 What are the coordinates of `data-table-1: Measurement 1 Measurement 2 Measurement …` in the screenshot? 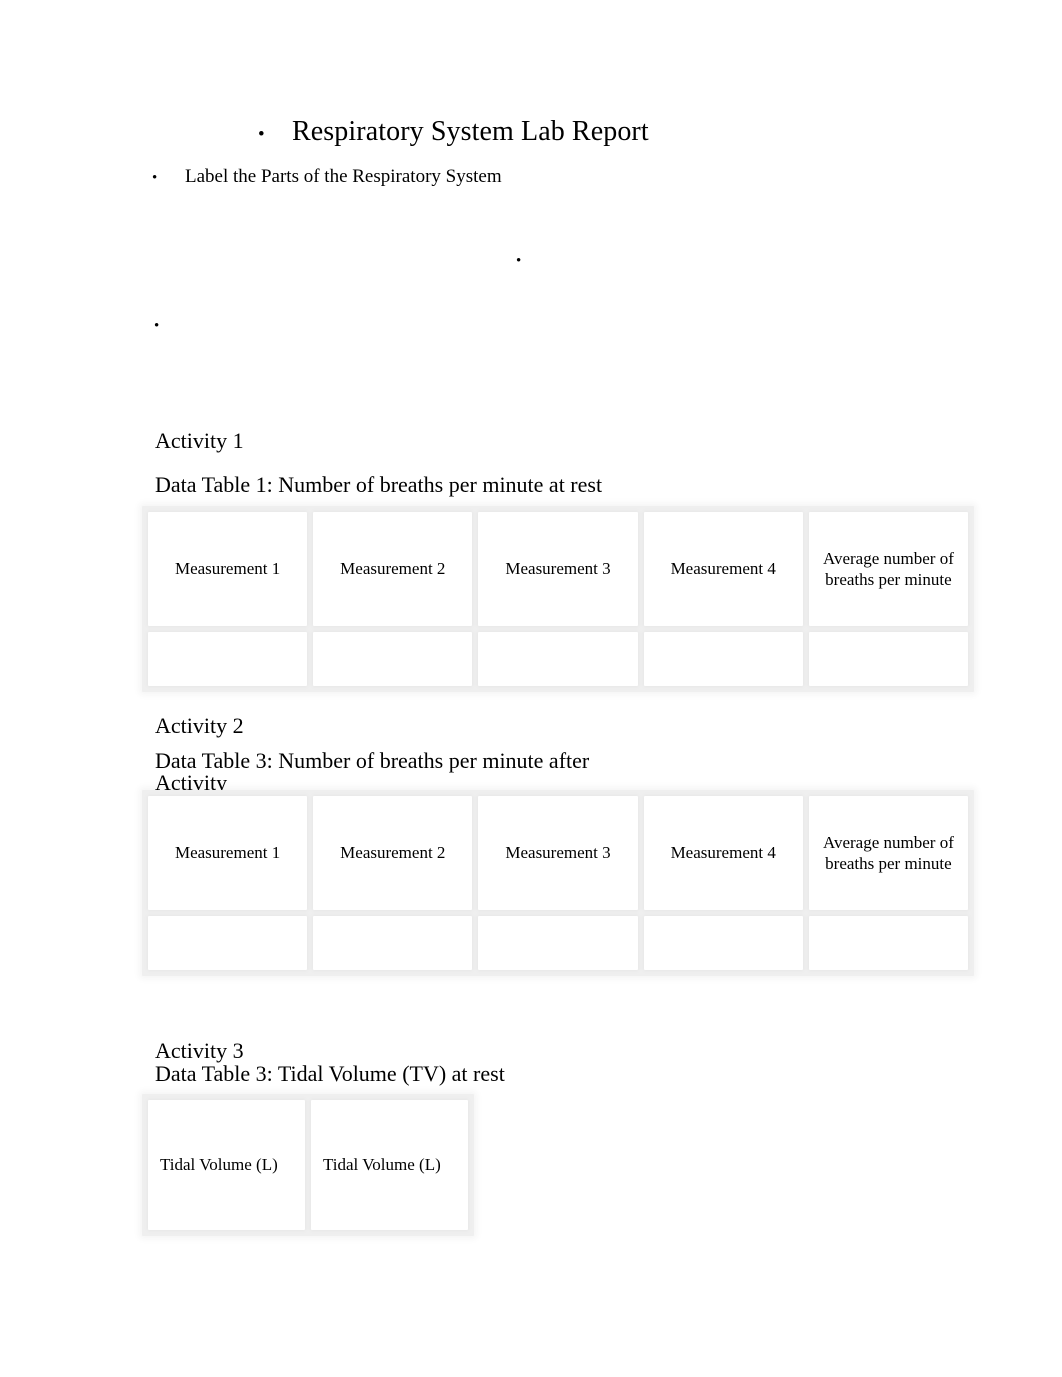 It's located at (558, 599).